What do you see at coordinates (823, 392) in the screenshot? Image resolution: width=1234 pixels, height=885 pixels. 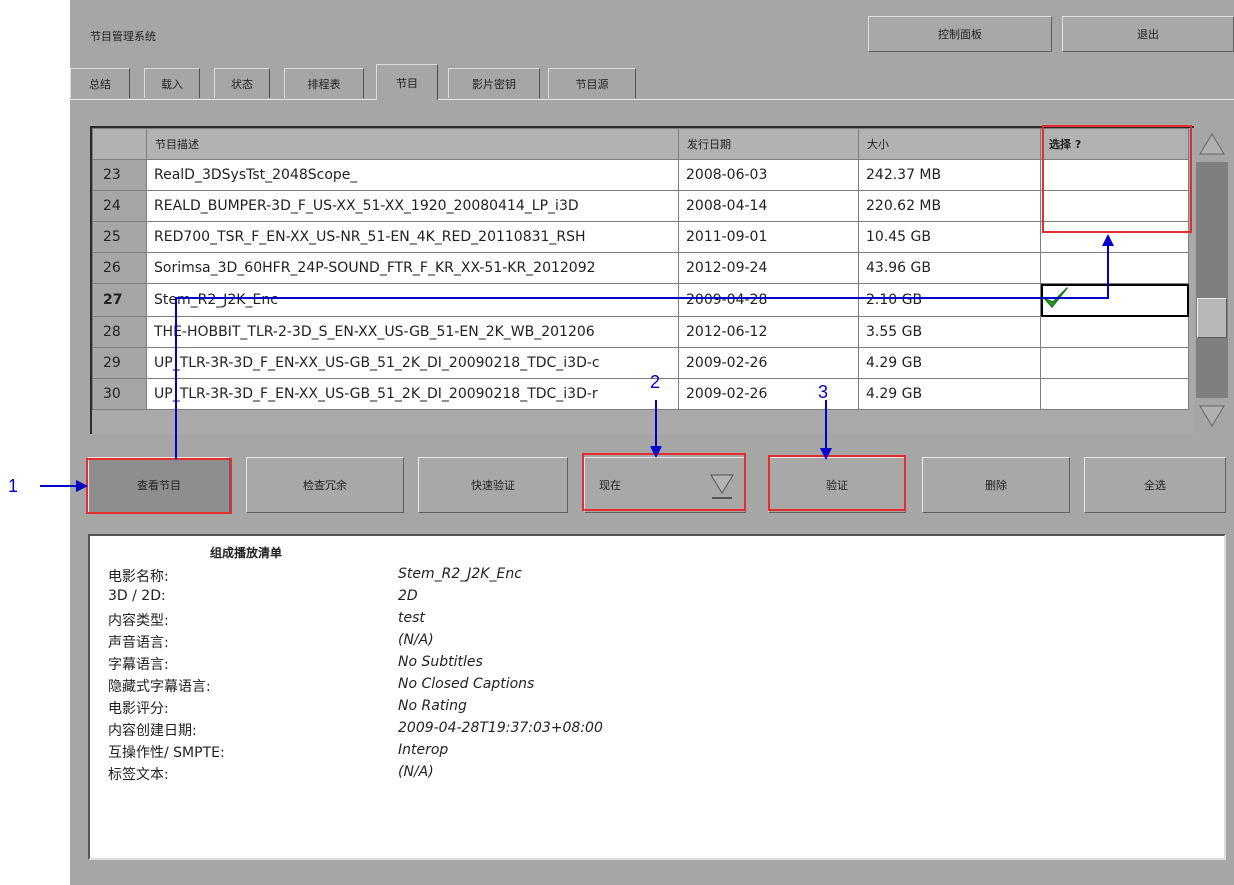 I see `callout-3: 3` at bounding box center [823, 392].